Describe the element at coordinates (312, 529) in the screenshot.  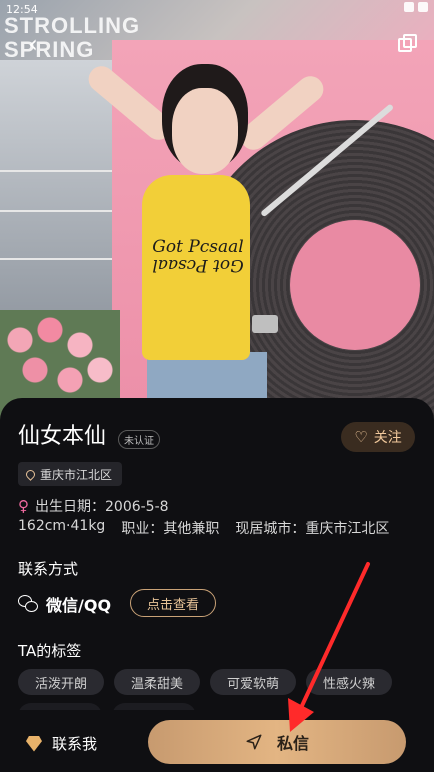
I see `current-city: 现居城市：重庆市江北区` at that location.